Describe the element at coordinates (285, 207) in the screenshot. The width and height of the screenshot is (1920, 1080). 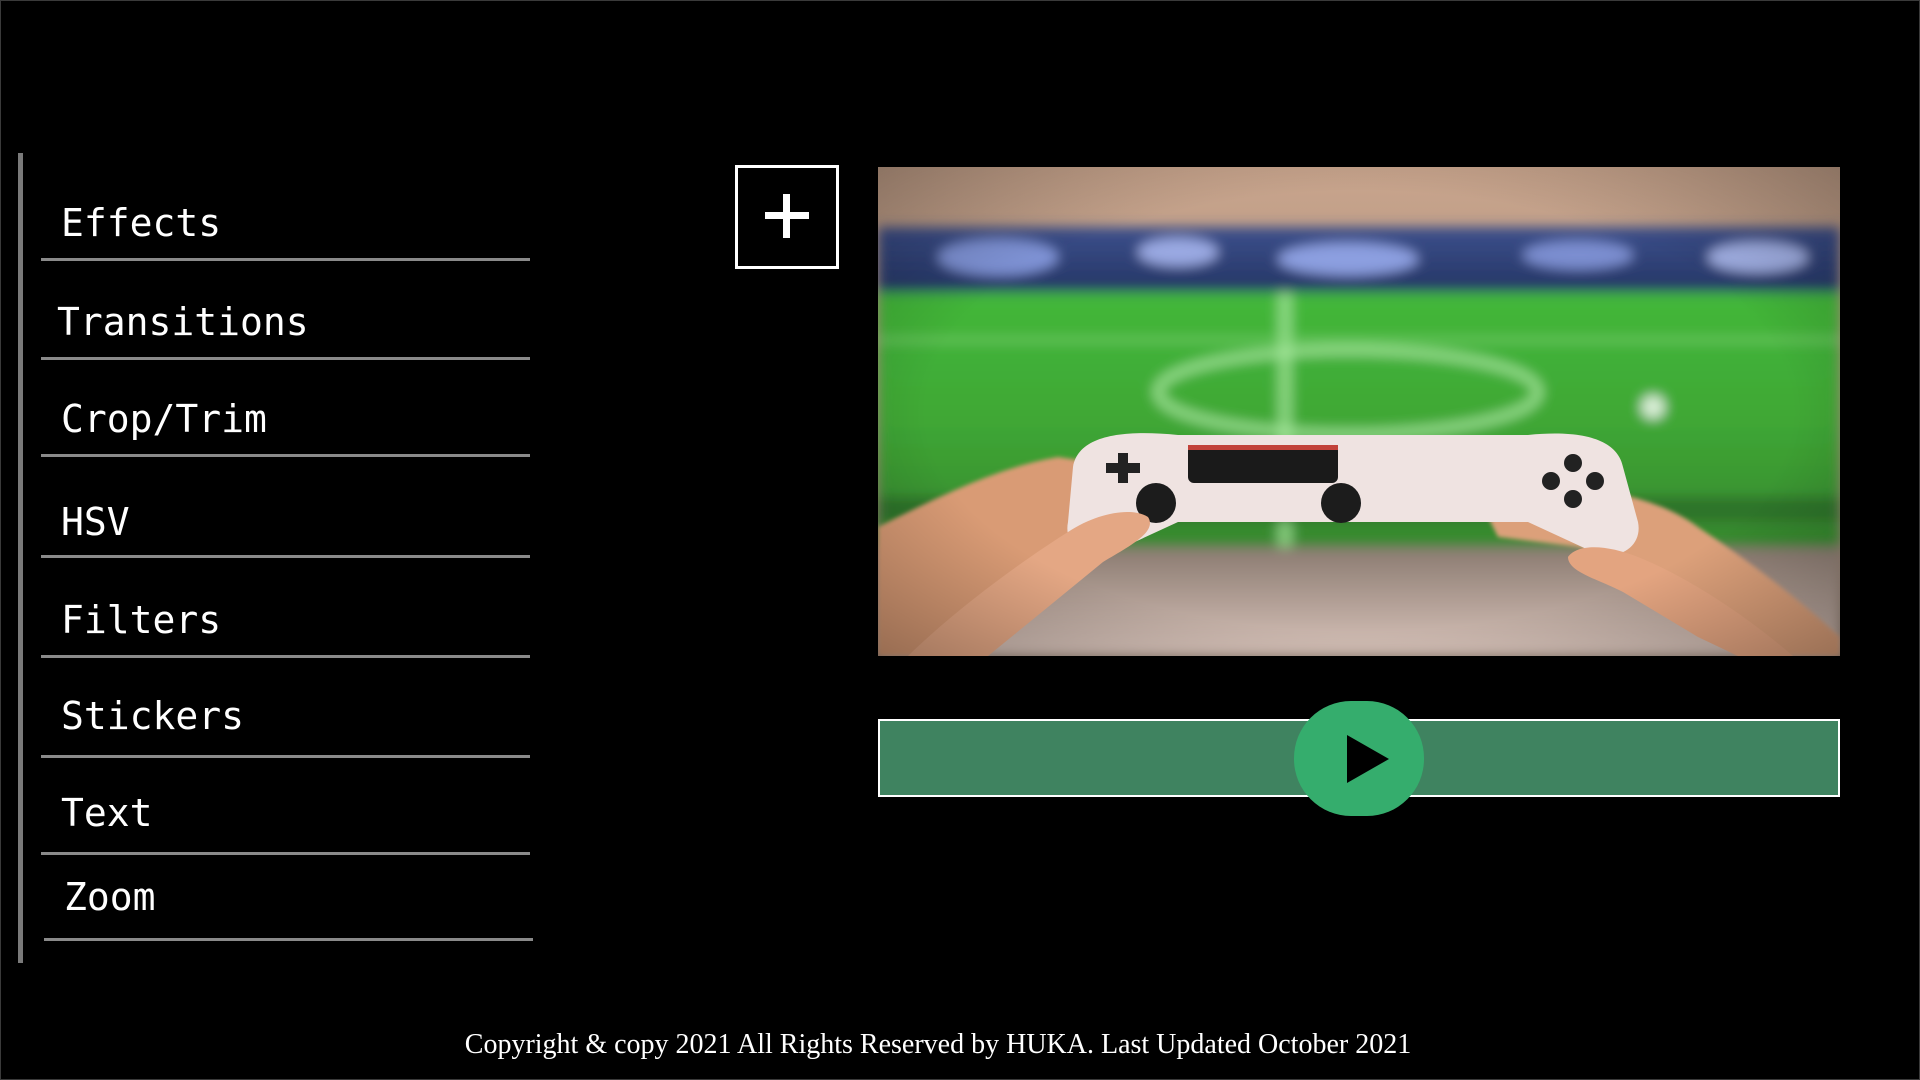
I see `menu-item-effects: Effects` at that location.